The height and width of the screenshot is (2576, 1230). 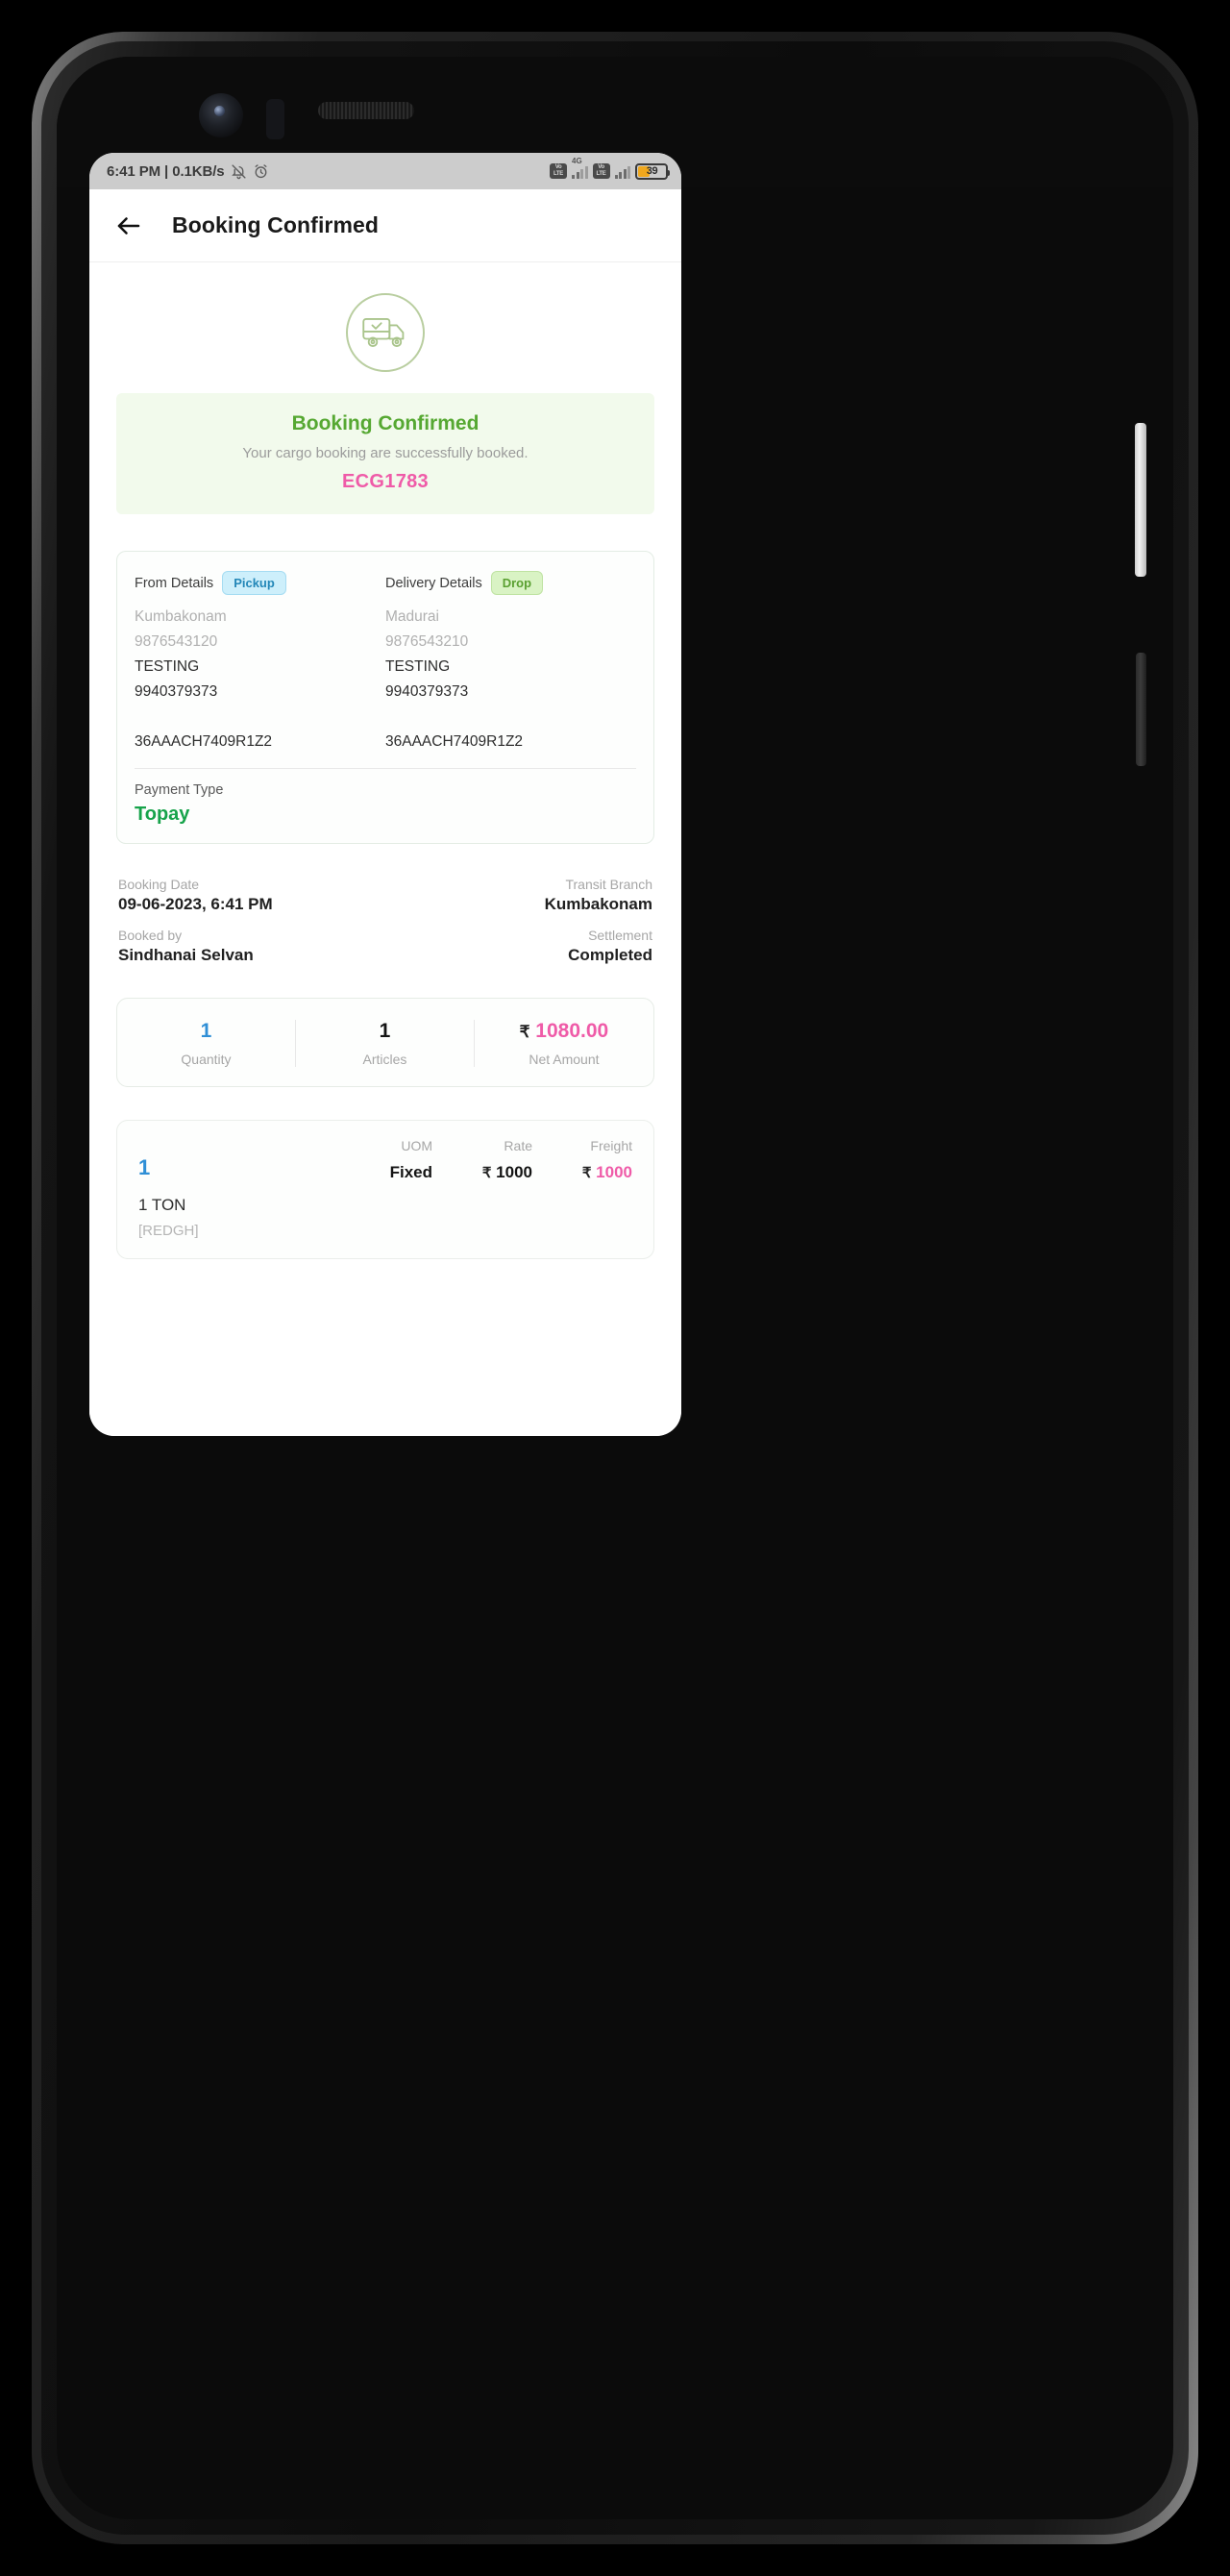 What do you see at coordinates (206, 1043) in the screenshot?
I see `summary-cell-quantity: 1 Quantity` at bounding box center [206, 1043].